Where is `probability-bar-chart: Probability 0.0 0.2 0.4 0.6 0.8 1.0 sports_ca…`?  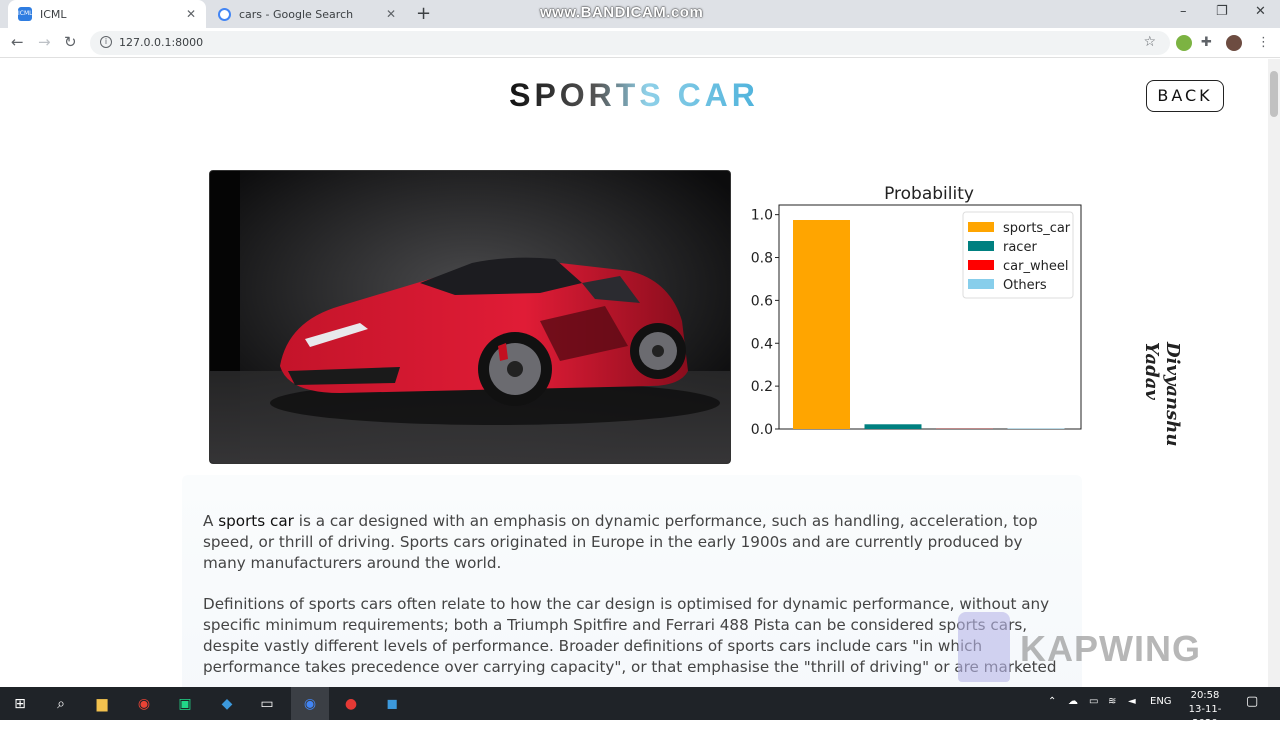
probability-bar-chart: Probability 0.0 0.2 0.4 0.6 0.8 1.0 sports_ca… is located at coordinates (916, 309).